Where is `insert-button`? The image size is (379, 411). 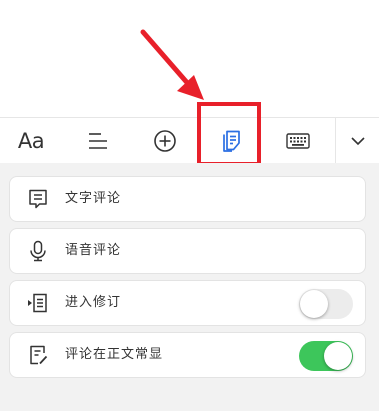
insert-button is located at coordinates (165, 140).